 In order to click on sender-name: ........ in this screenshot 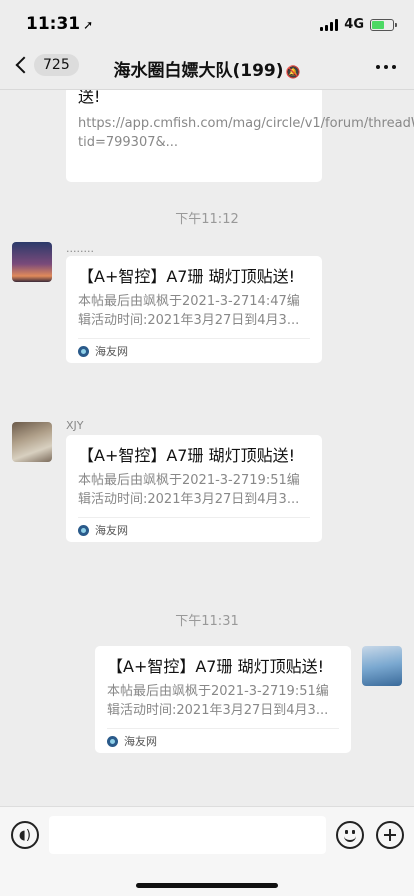, I will do `click(80, 248)`.